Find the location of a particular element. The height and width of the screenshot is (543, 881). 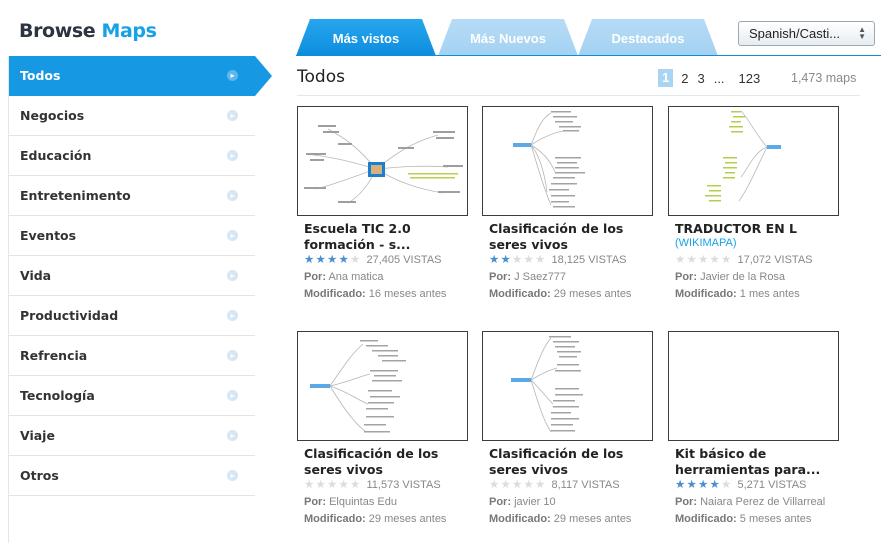

sidebar-item-entretenimento: Entretenimento ▸ is located at coordinates (132, 196).